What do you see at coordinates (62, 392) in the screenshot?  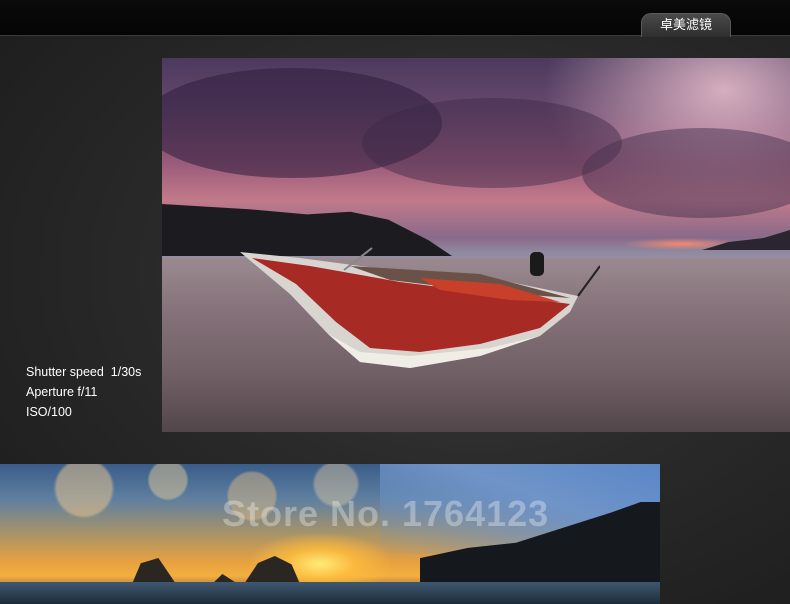 I see `aperture-label: Aperture f/11` at bounding box center [62, 392].